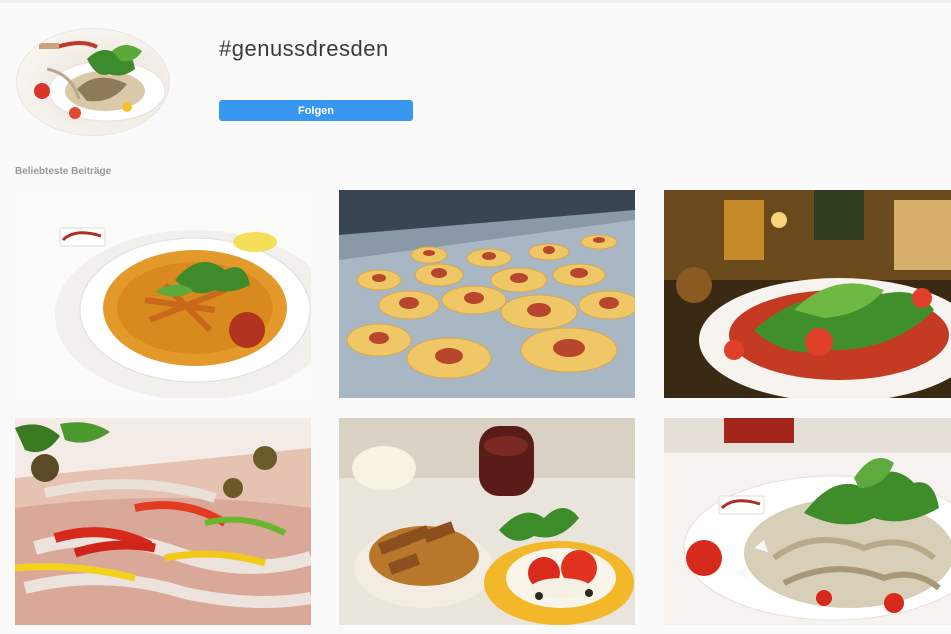 The height and width of the screenshot is (634, 951). What do you see at coordinates (316, 110) in the screenshot?
I see `follow-button: Folgen` at bounding box center [316, 110].